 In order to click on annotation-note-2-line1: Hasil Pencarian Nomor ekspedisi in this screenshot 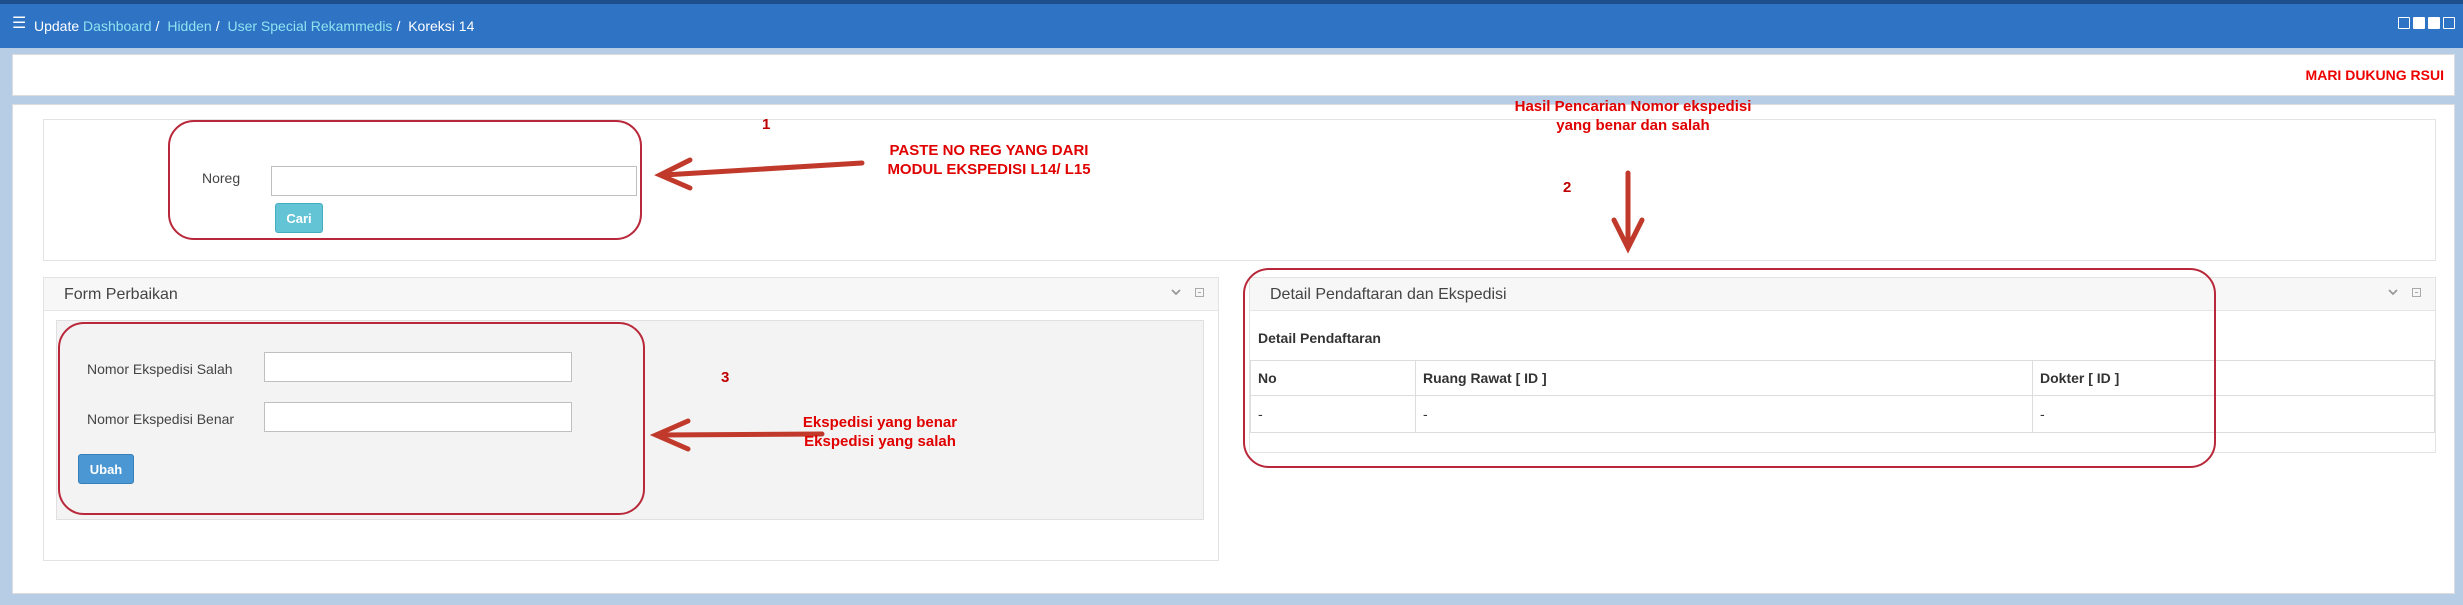, I will do `click(1633, 106)`.